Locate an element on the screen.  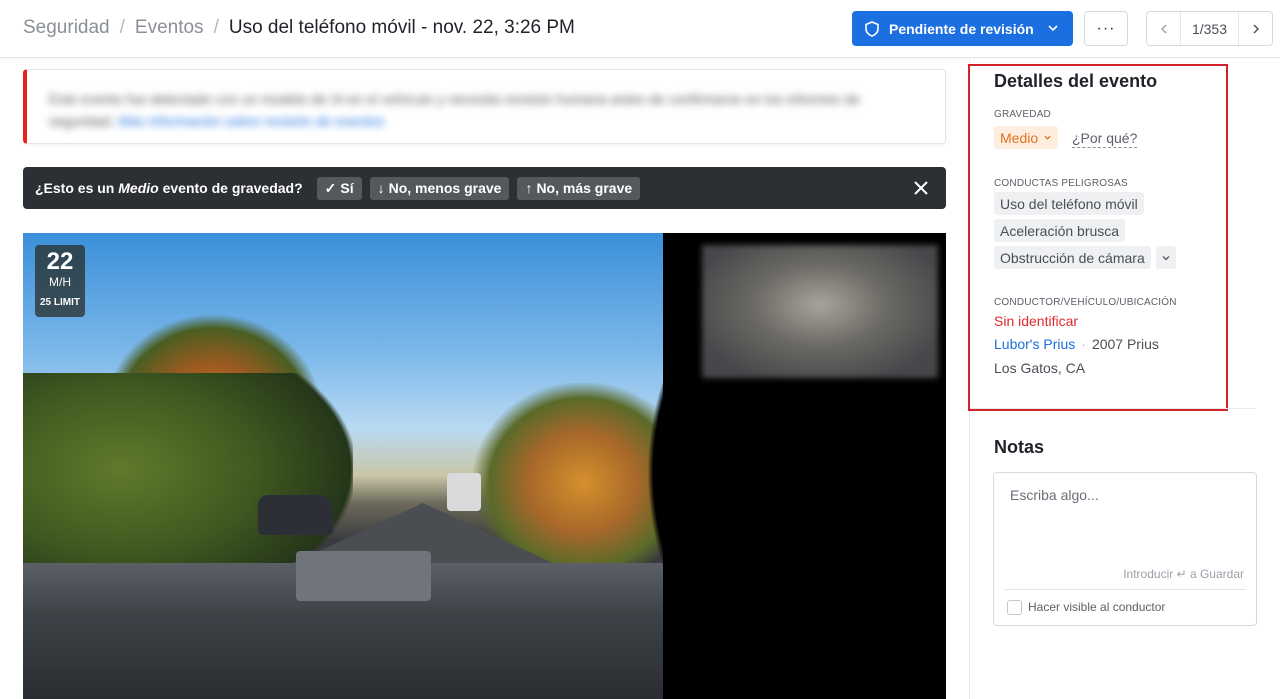
less-severe-label: No, menos grave is located at coordinates (445, 188).